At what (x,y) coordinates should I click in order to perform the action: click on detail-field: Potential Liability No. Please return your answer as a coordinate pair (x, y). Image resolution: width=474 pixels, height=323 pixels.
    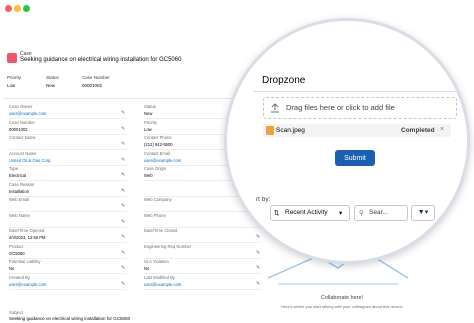
    Looking at the image, I should click on (68, 266).